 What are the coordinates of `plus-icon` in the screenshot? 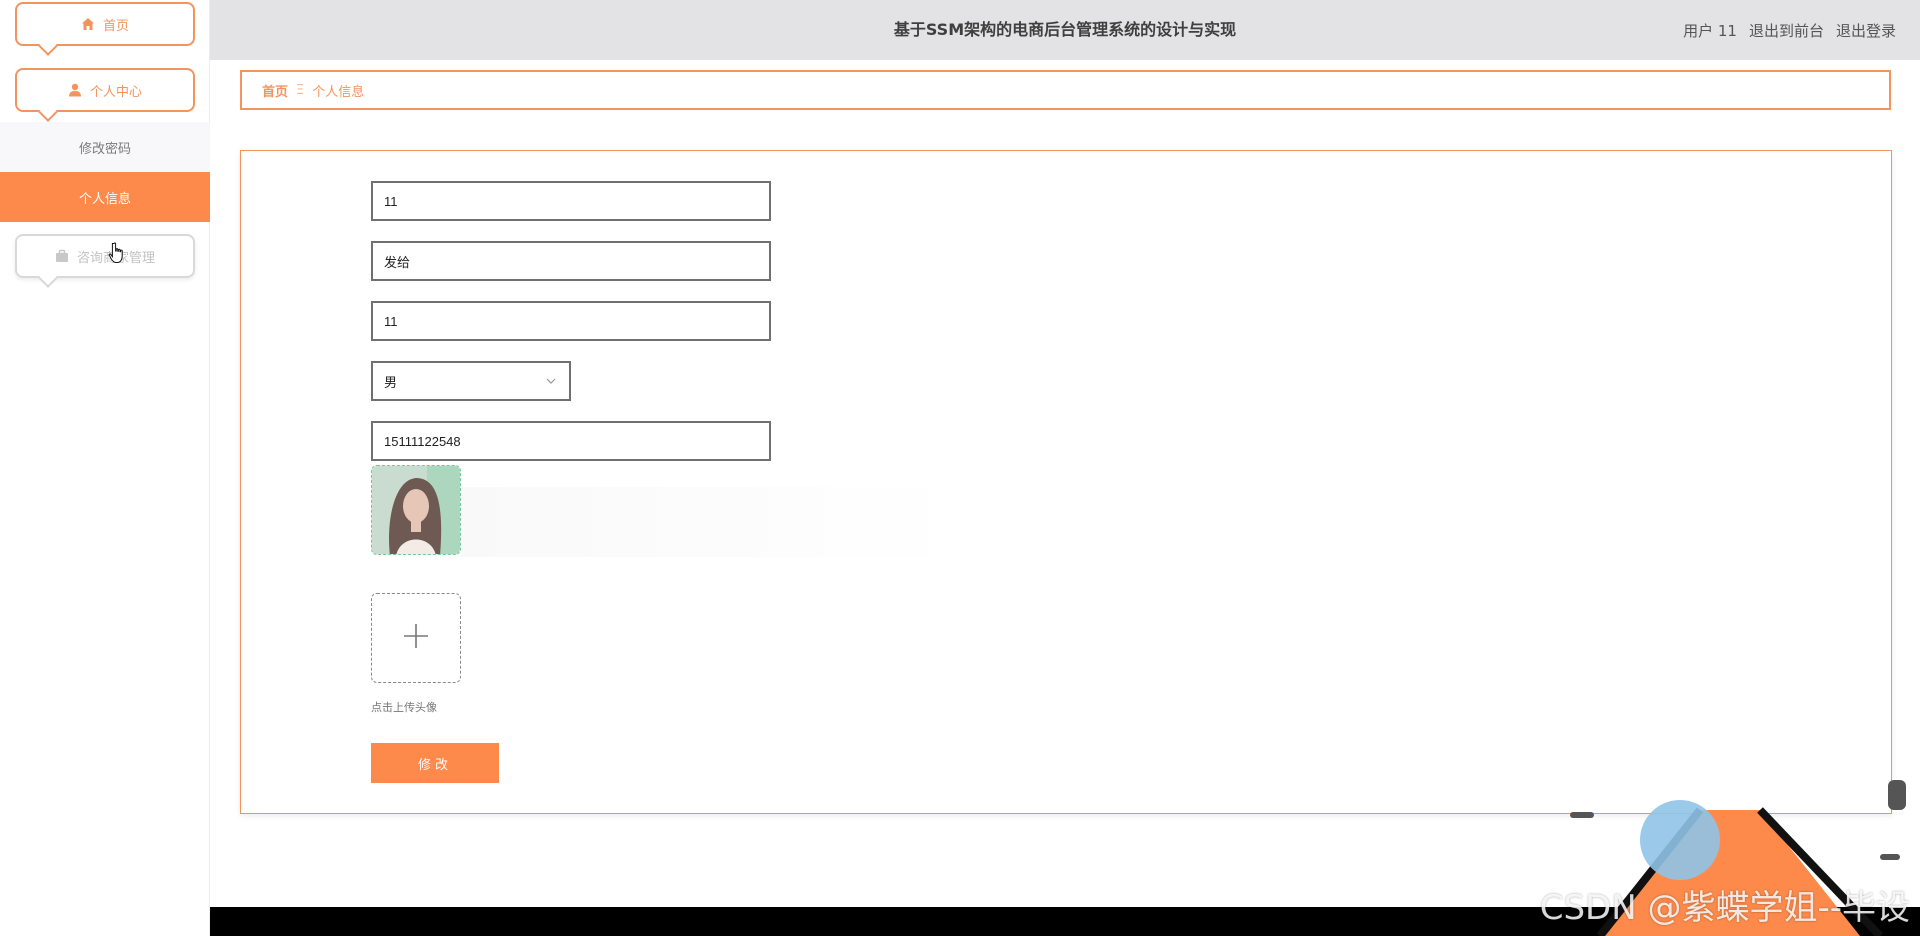 It's located at (416, 638).